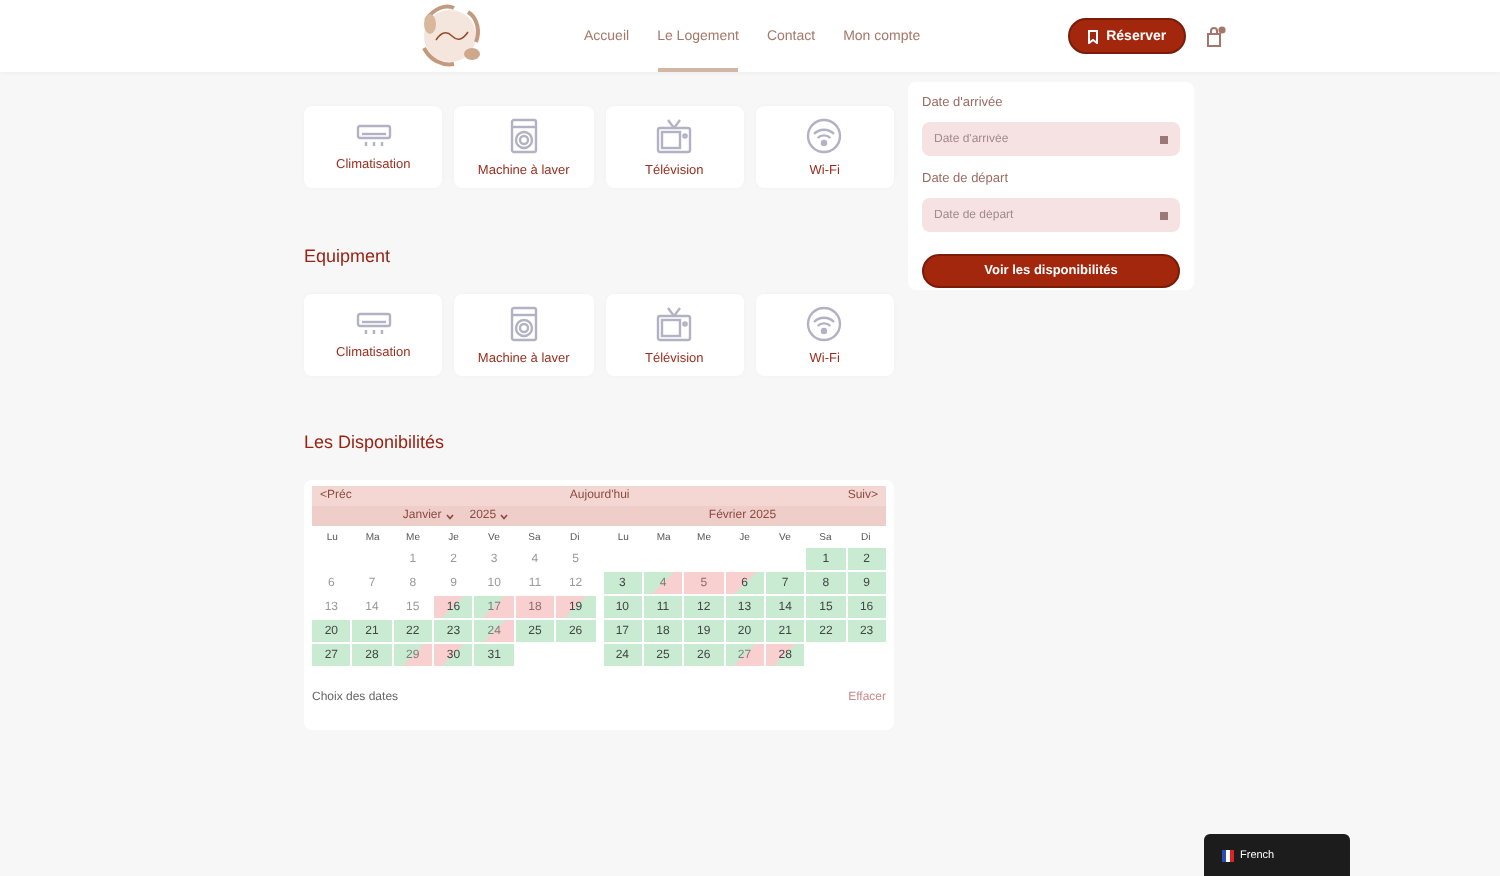 The image size is (1500, 876). Describe the element at coordinates (1228, 855) in the screenshot. I see `flag-icon` at that location.